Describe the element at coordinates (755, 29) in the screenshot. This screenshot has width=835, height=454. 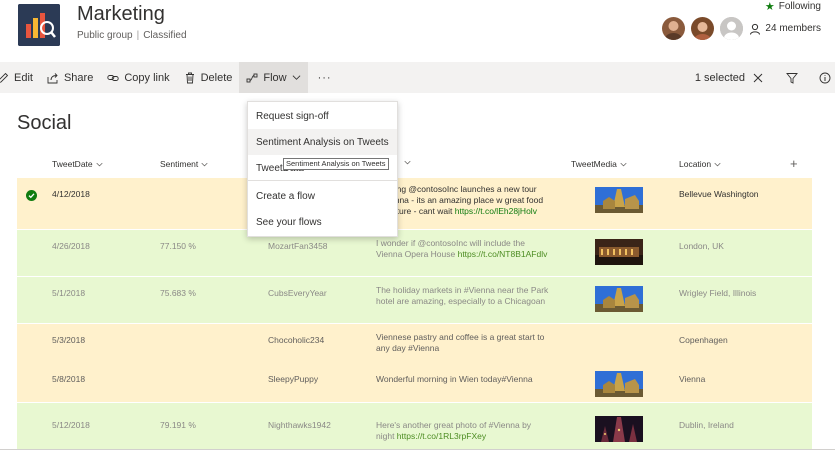
I see `person-icon` at that location.